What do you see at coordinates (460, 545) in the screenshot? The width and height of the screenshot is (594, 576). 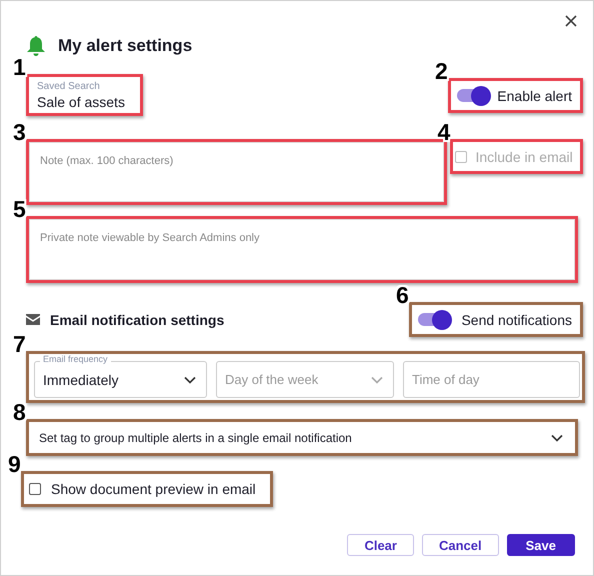 I see `action-button: Cancel` at bounding box center [460, 545].